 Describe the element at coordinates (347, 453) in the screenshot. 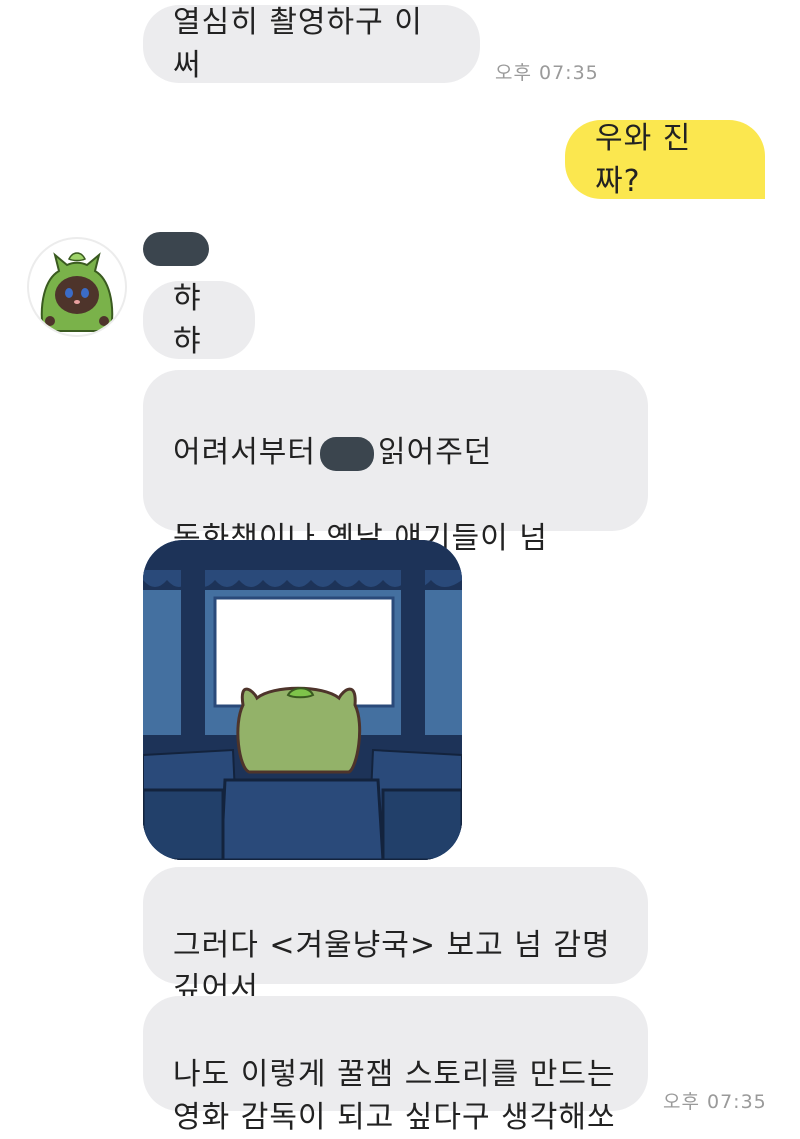

I see `redacted-word` at that location.